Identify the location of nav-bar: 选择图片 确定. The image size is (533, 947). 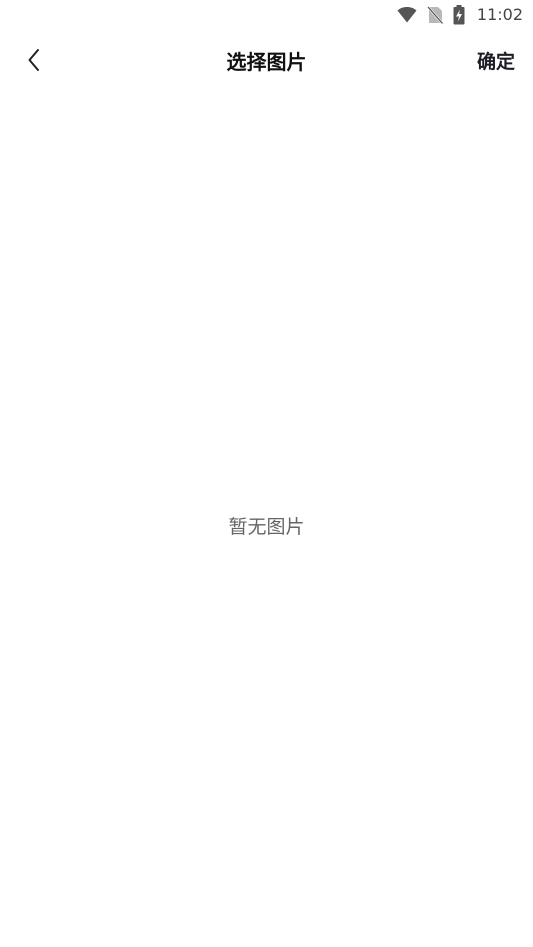
(266, 62).